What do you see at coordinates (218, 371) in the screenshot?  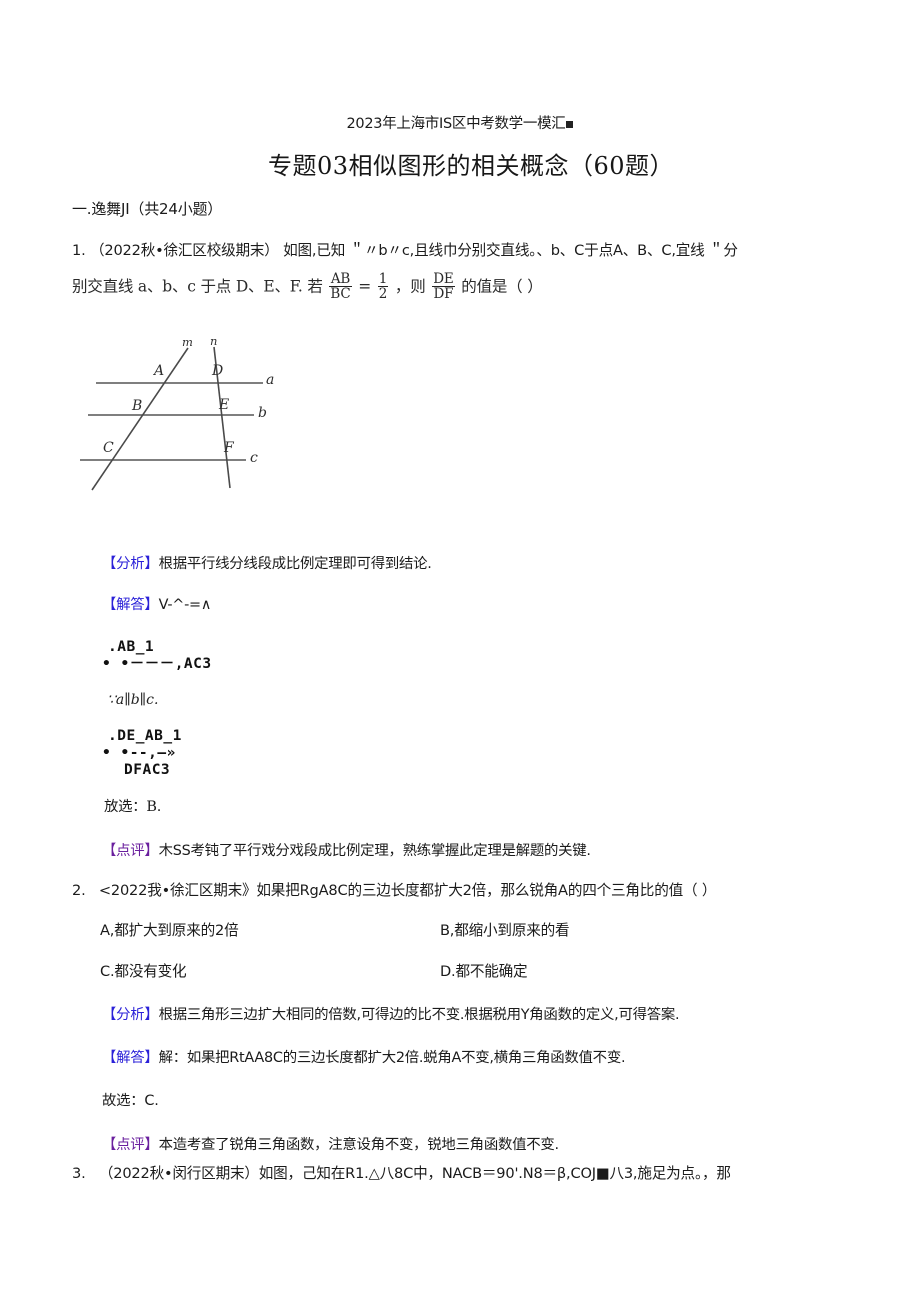 I see `figure-point-D: D` at bounding box center [218, 371].